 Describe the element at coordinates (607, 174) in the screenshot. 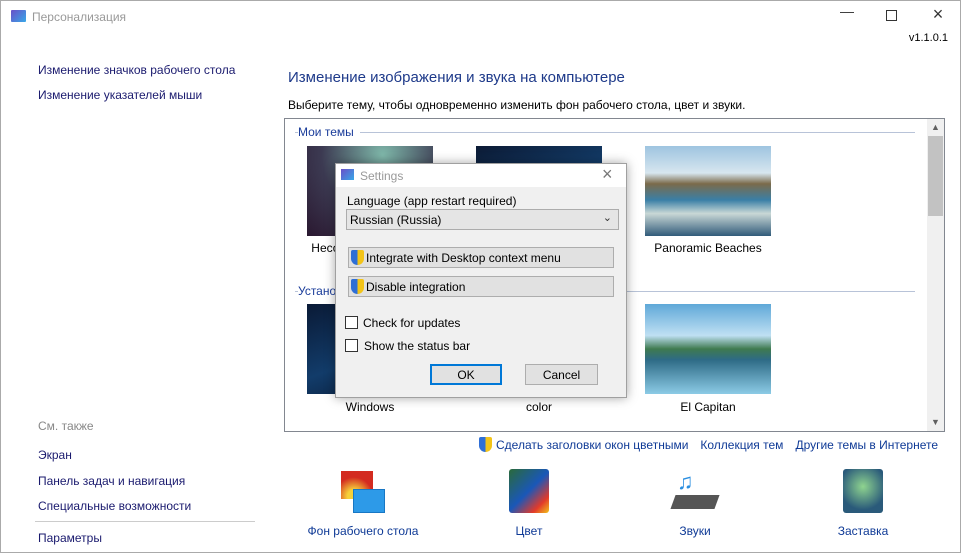

I see `dialog-close-button: ×` at that location.